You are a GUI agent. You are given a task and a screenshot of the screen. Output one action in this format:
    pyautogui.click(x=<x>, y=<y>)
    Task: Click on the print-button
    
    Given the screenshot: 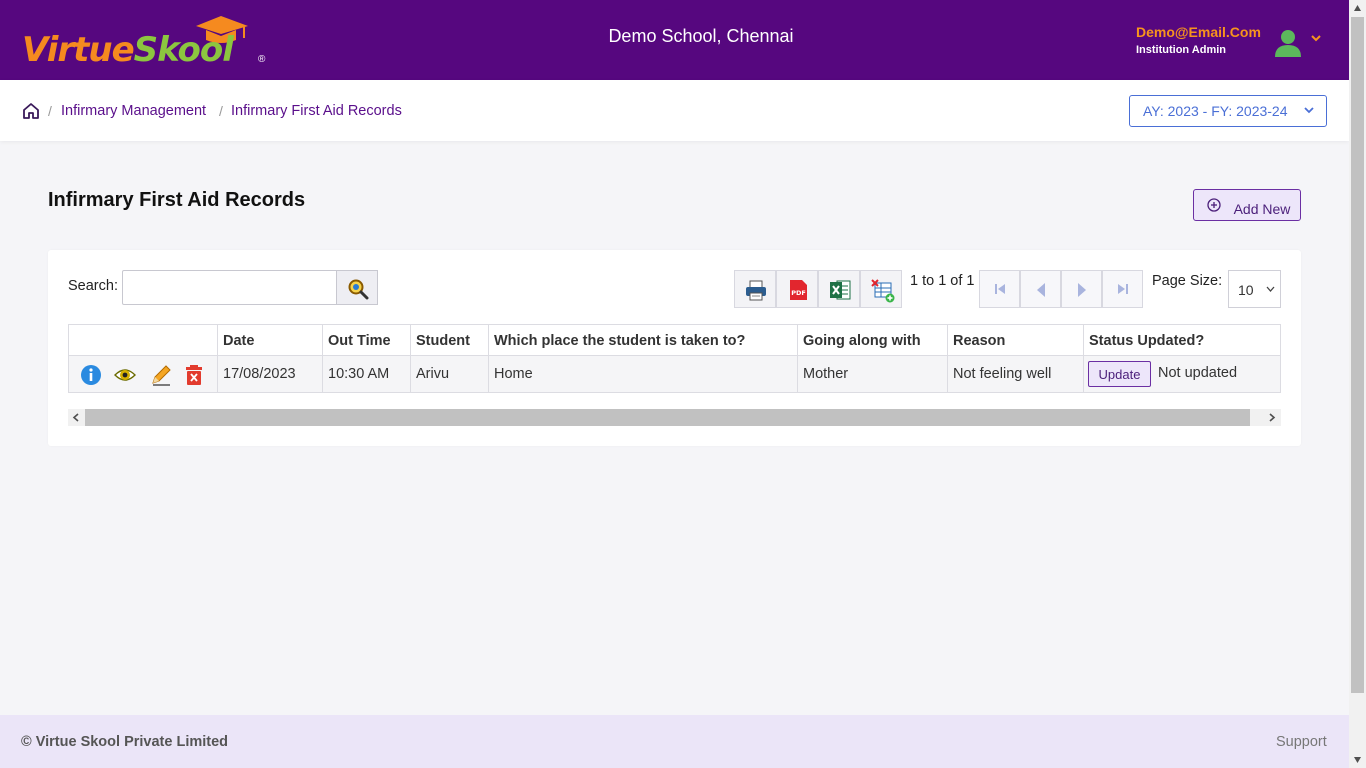 What is the action you would take?
    pyautogui.click(x=755, y=289)
    